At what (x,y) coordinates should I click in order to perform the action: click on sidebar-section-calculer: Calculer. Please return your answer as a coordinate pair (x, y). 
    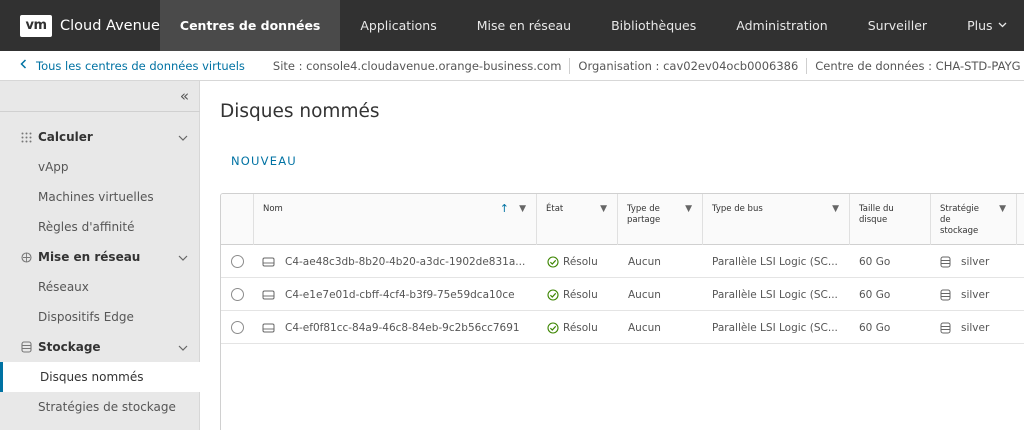
    Looking at the image, I should click on (100, 137).